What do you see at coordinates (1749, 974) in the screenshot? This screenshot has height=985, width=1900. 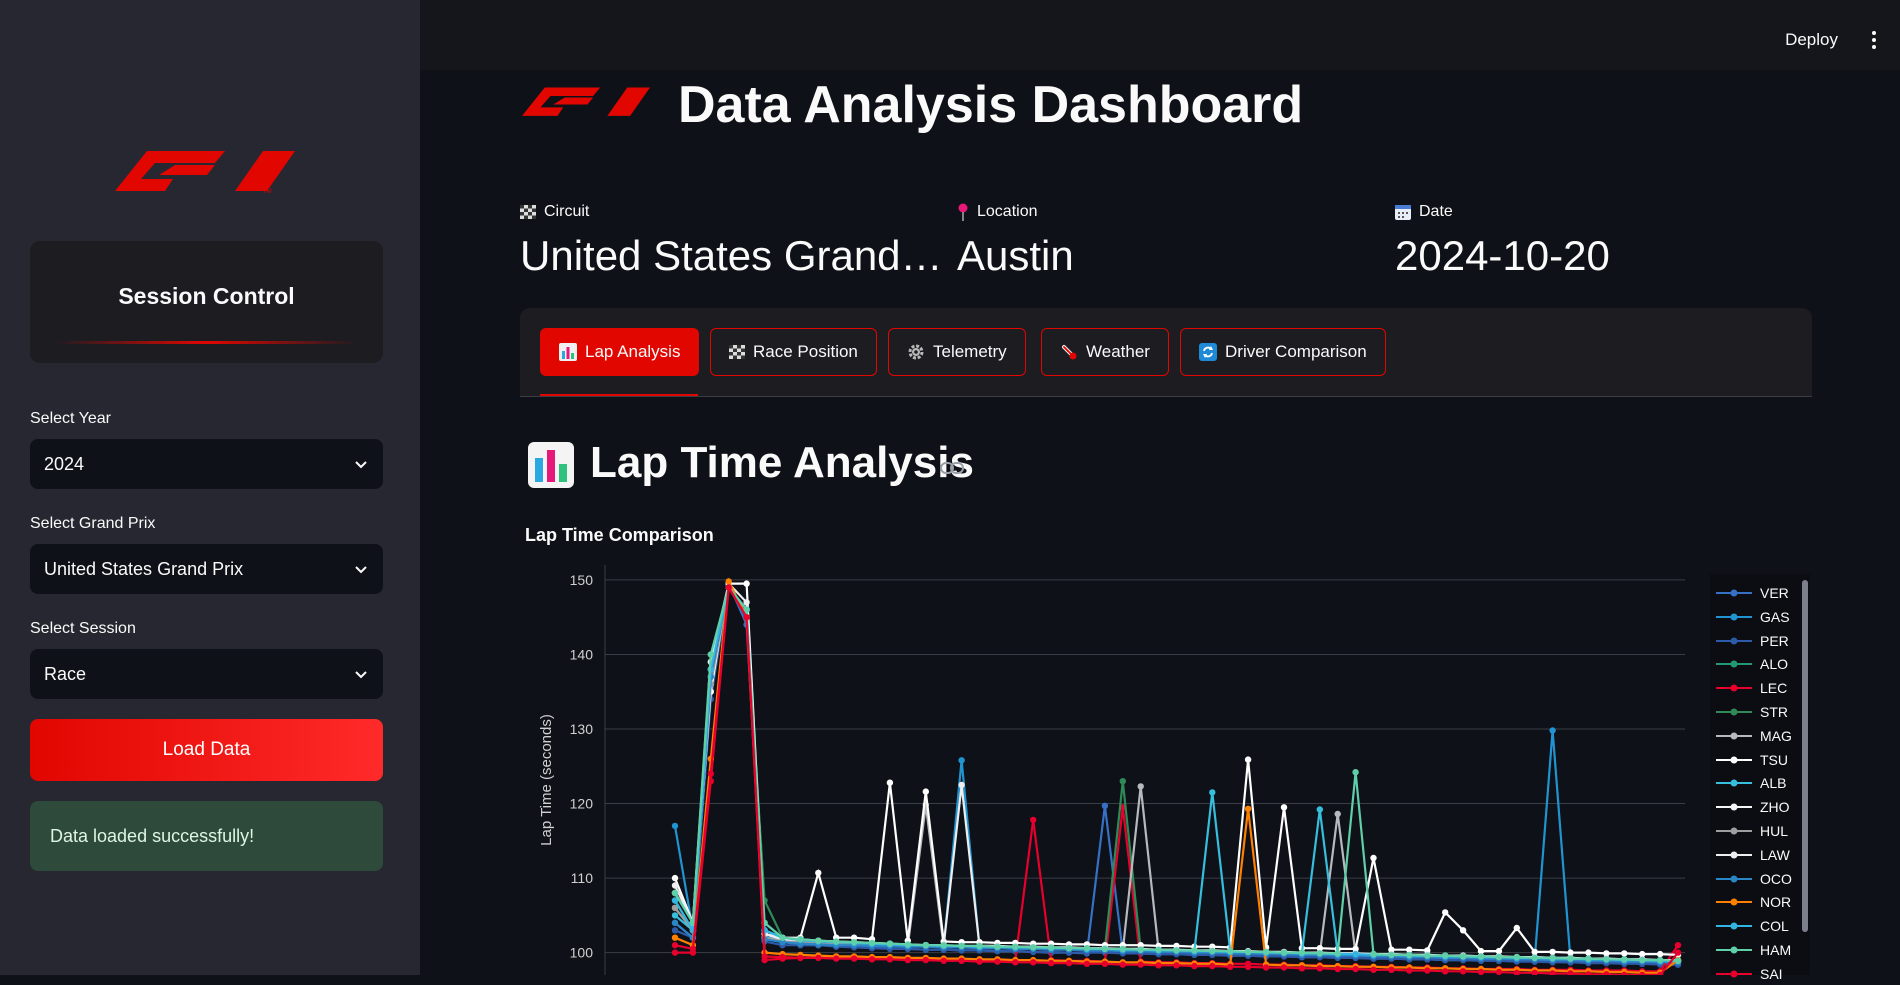 I see `legend-item-sai: SAI` at bounding box center [1749, 974].